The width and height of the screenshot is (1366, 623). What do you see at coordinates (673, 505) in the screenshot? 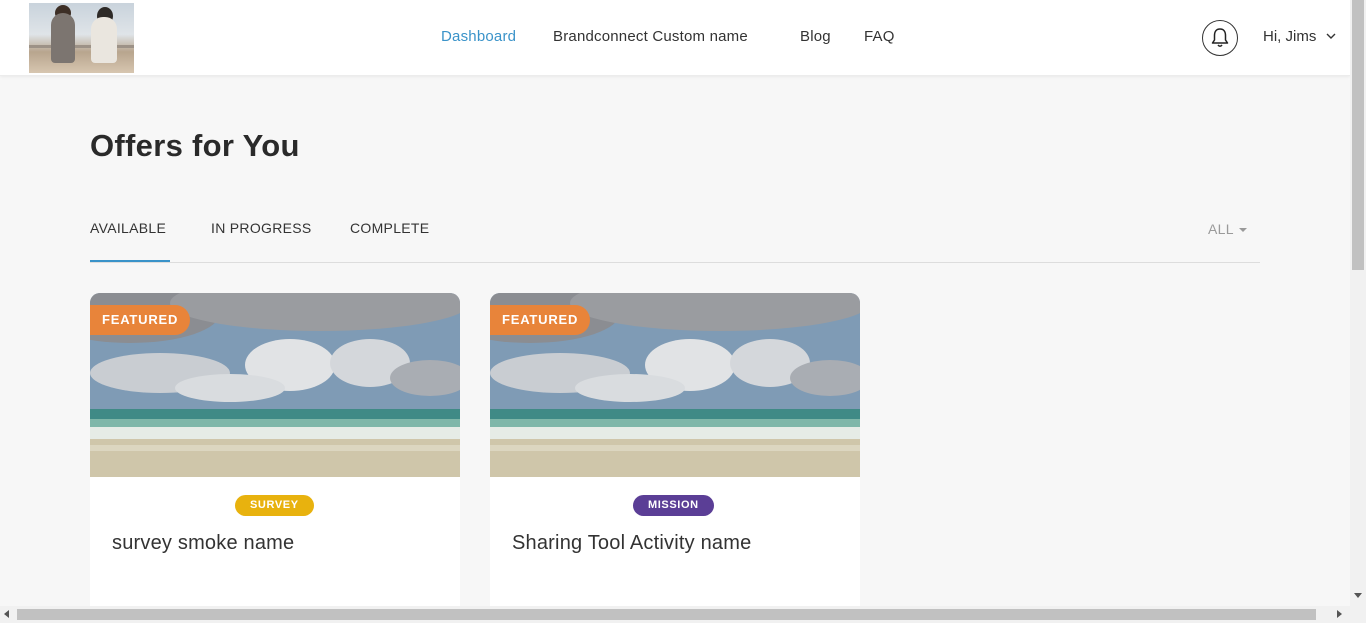
I see `offer-type-badge: MISSION` at bounding box center [673, 505].